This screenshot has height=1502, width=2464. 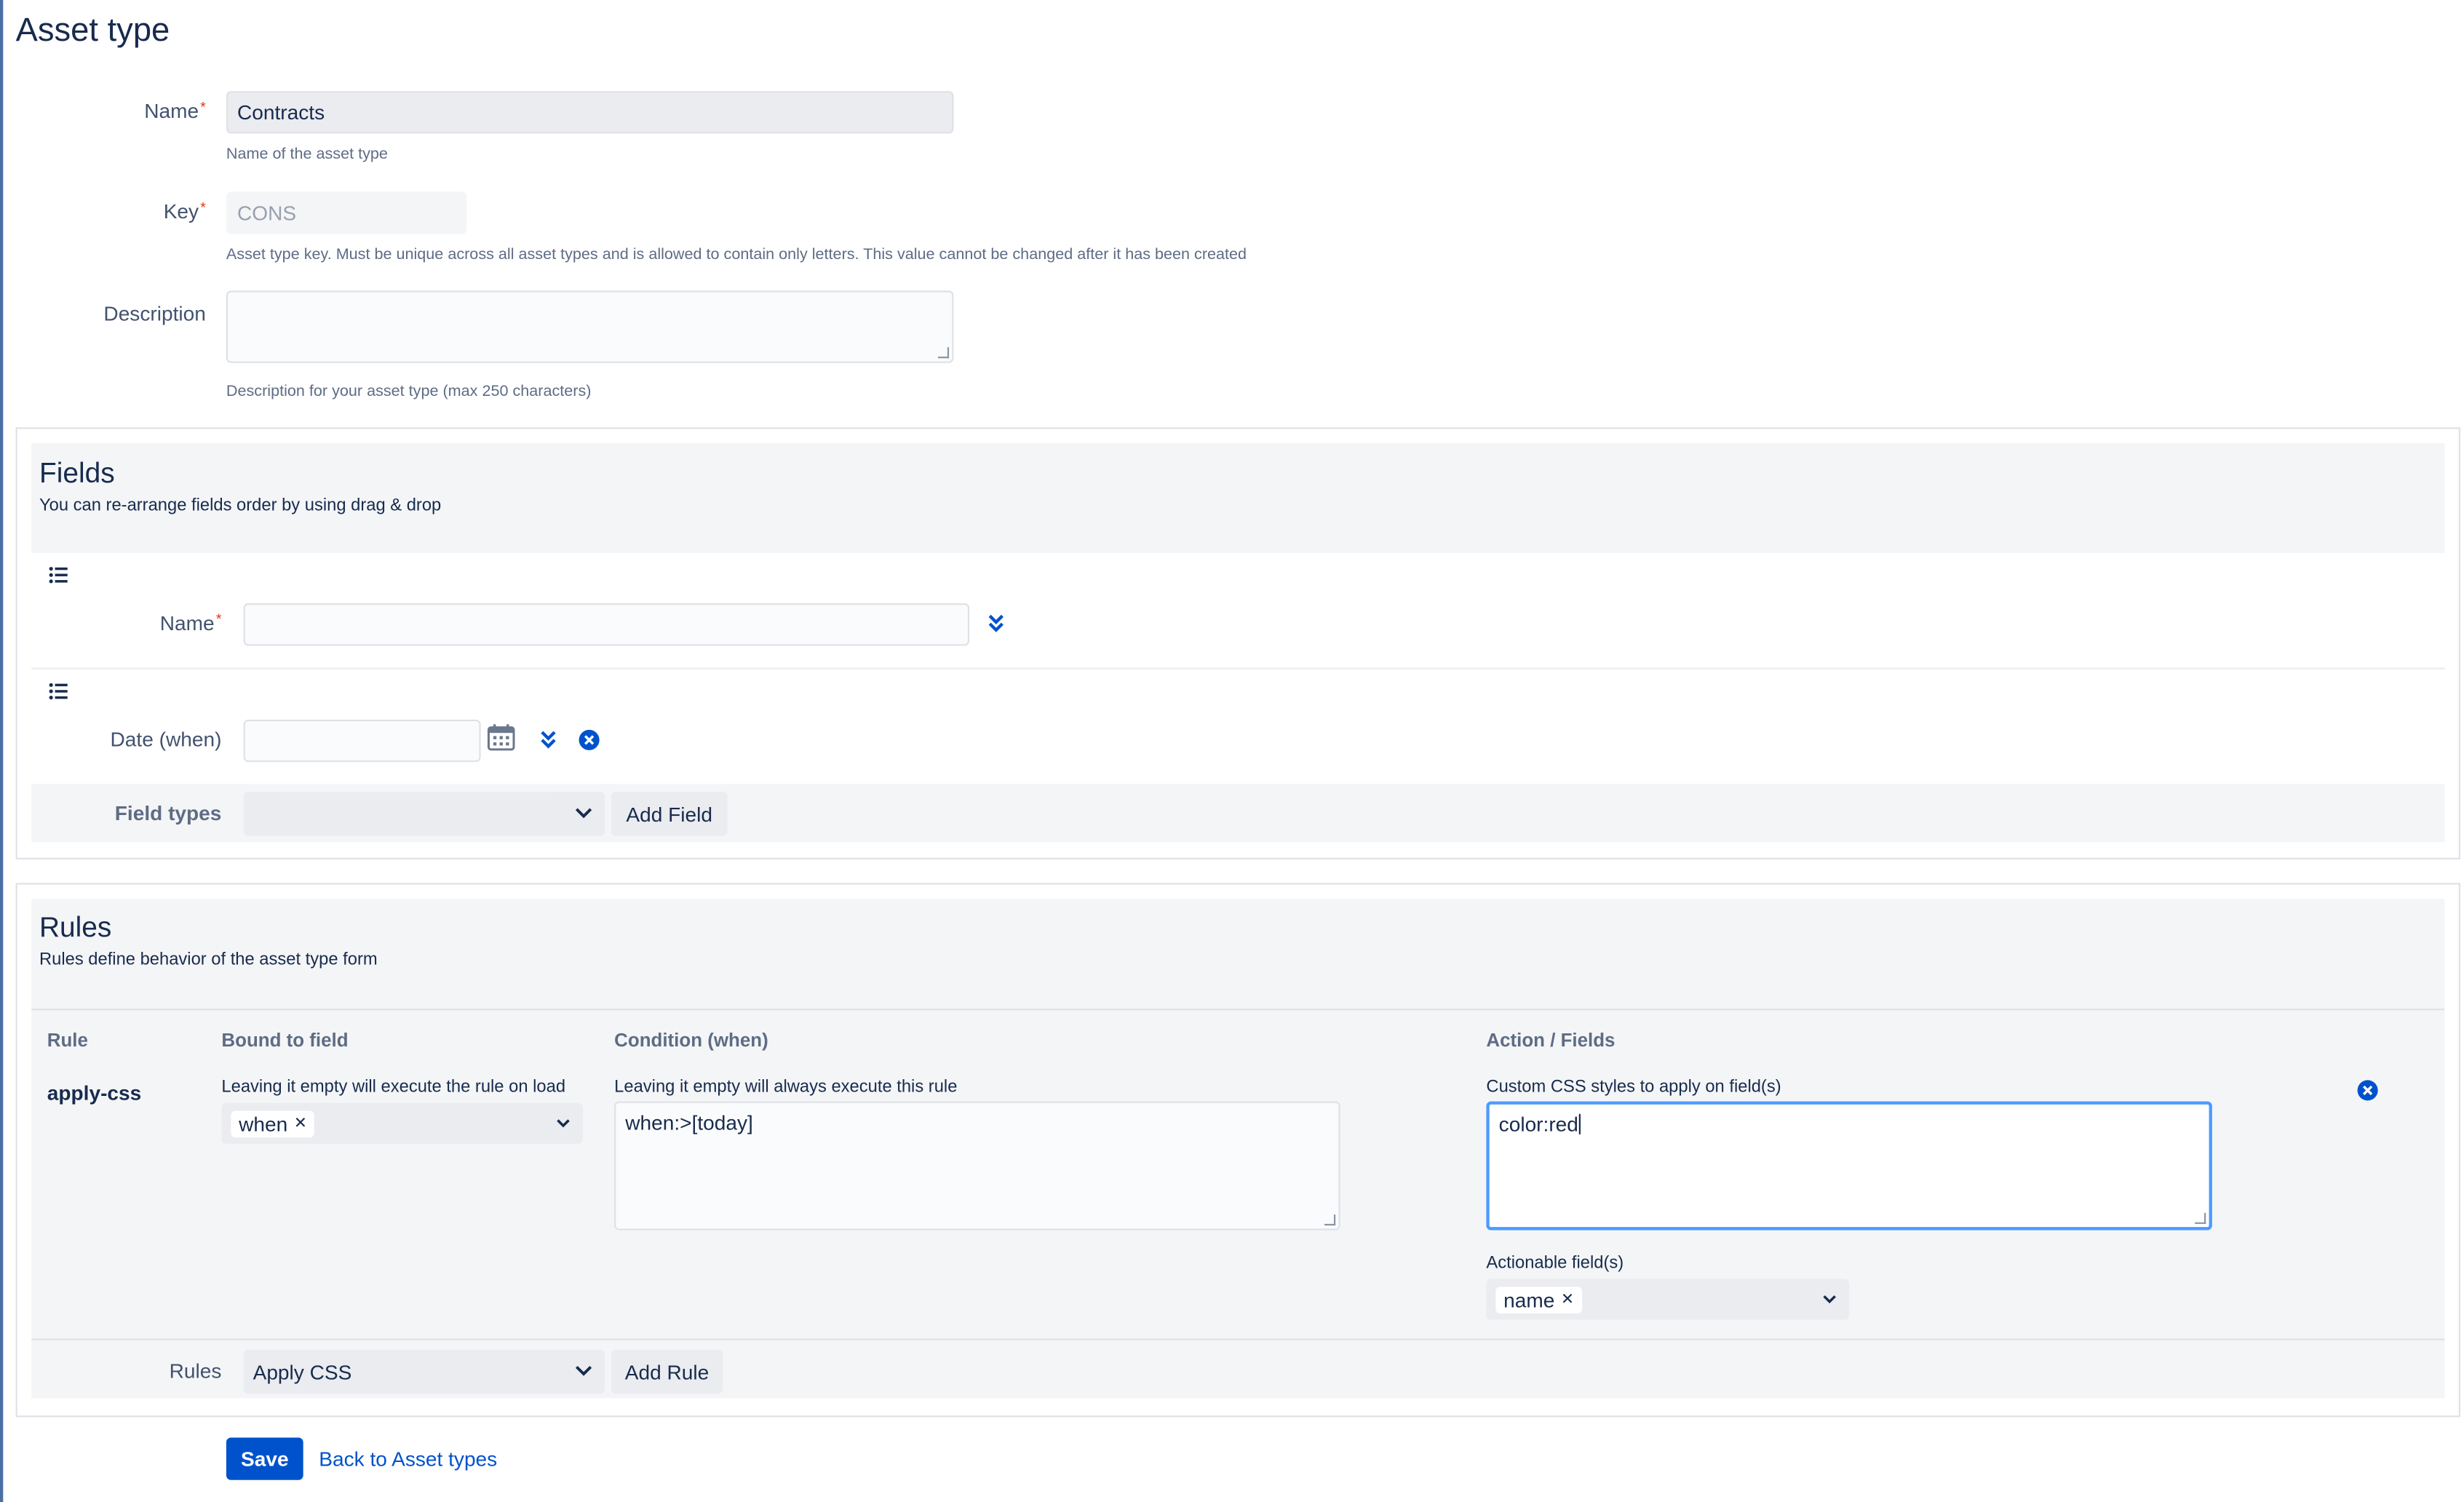 What do you see at coordinates (1538, 1299) in the screenshot?
I see `actionable-field-tag: name ✕` at bounding box center [1538, 1299].